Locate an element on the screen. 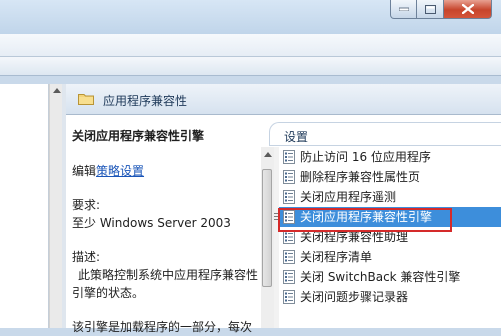 This screenshot has width=501, height=336. close-button is located at coordinates (468, 9).